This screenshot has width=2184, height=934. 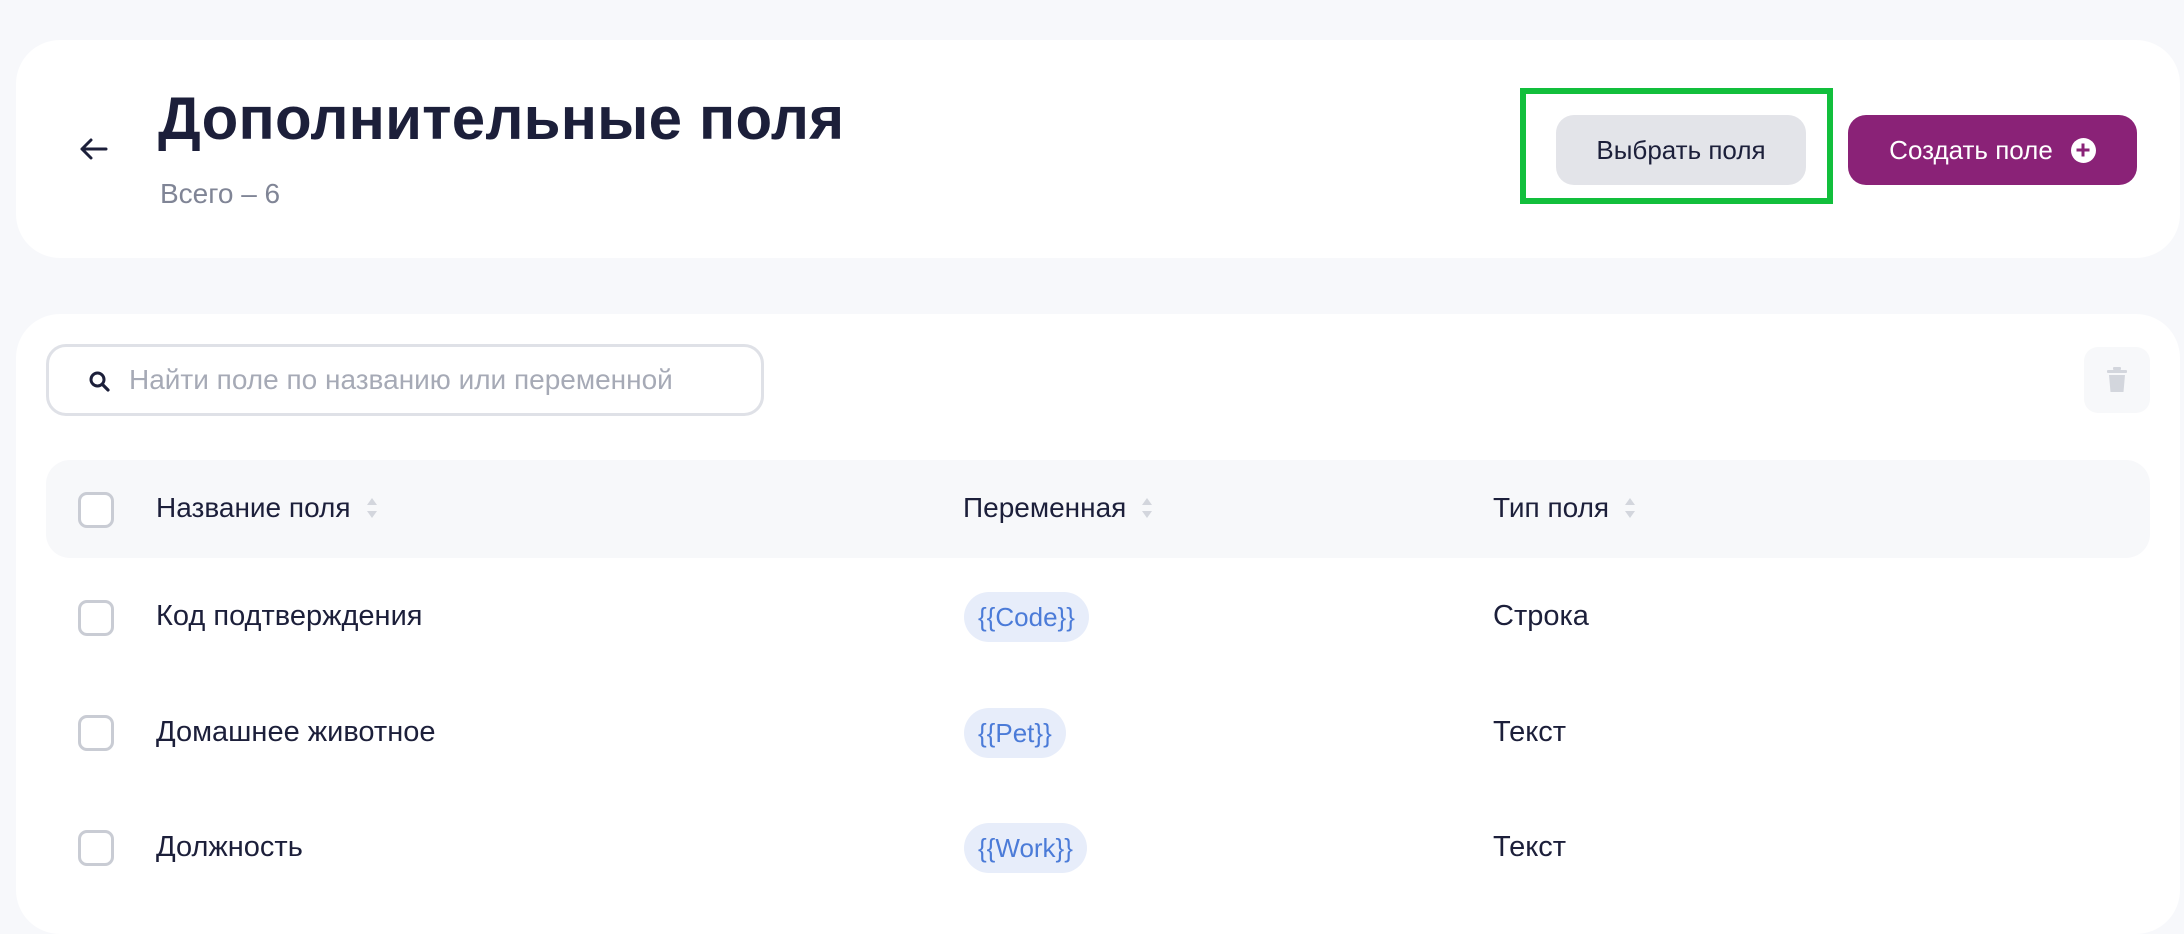 I want to click on column-header-label: Название поля, so click(x=253, y=507).